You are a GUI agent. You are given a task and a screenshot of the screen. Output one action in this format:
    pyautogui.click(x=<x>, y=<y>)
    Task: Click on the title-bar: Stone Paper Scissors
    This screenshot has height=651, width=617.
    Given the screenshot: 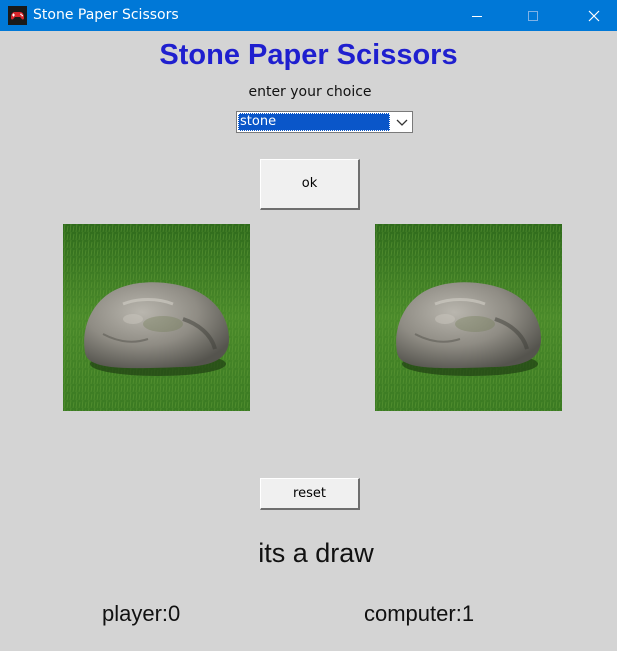 What is the action you would take?
    pyautogui.click(x=308, y=15)
    